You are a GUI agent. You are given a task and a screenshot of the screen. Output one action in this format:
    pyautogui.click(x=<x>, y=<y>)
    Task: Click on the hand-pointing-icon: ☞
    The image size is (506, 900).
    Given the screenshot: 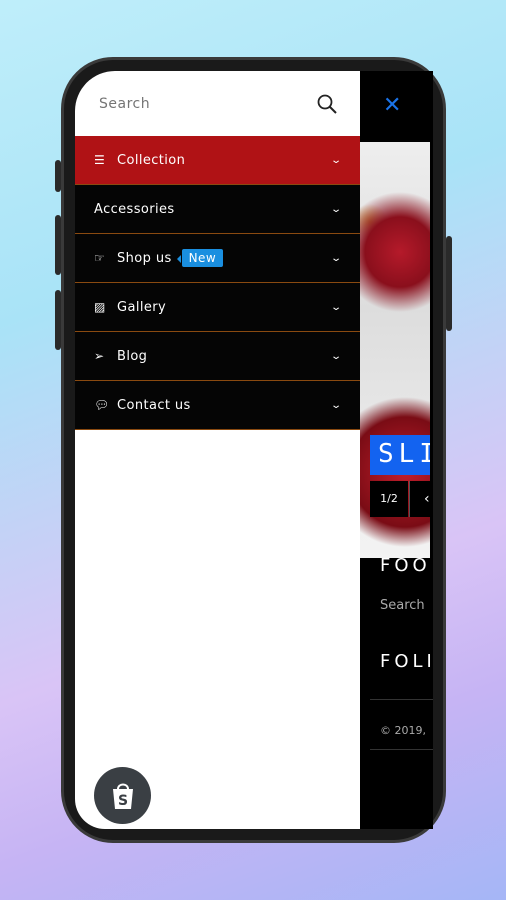 What is the action you would take?
    pyautogui.click(x=100, y=258)
    